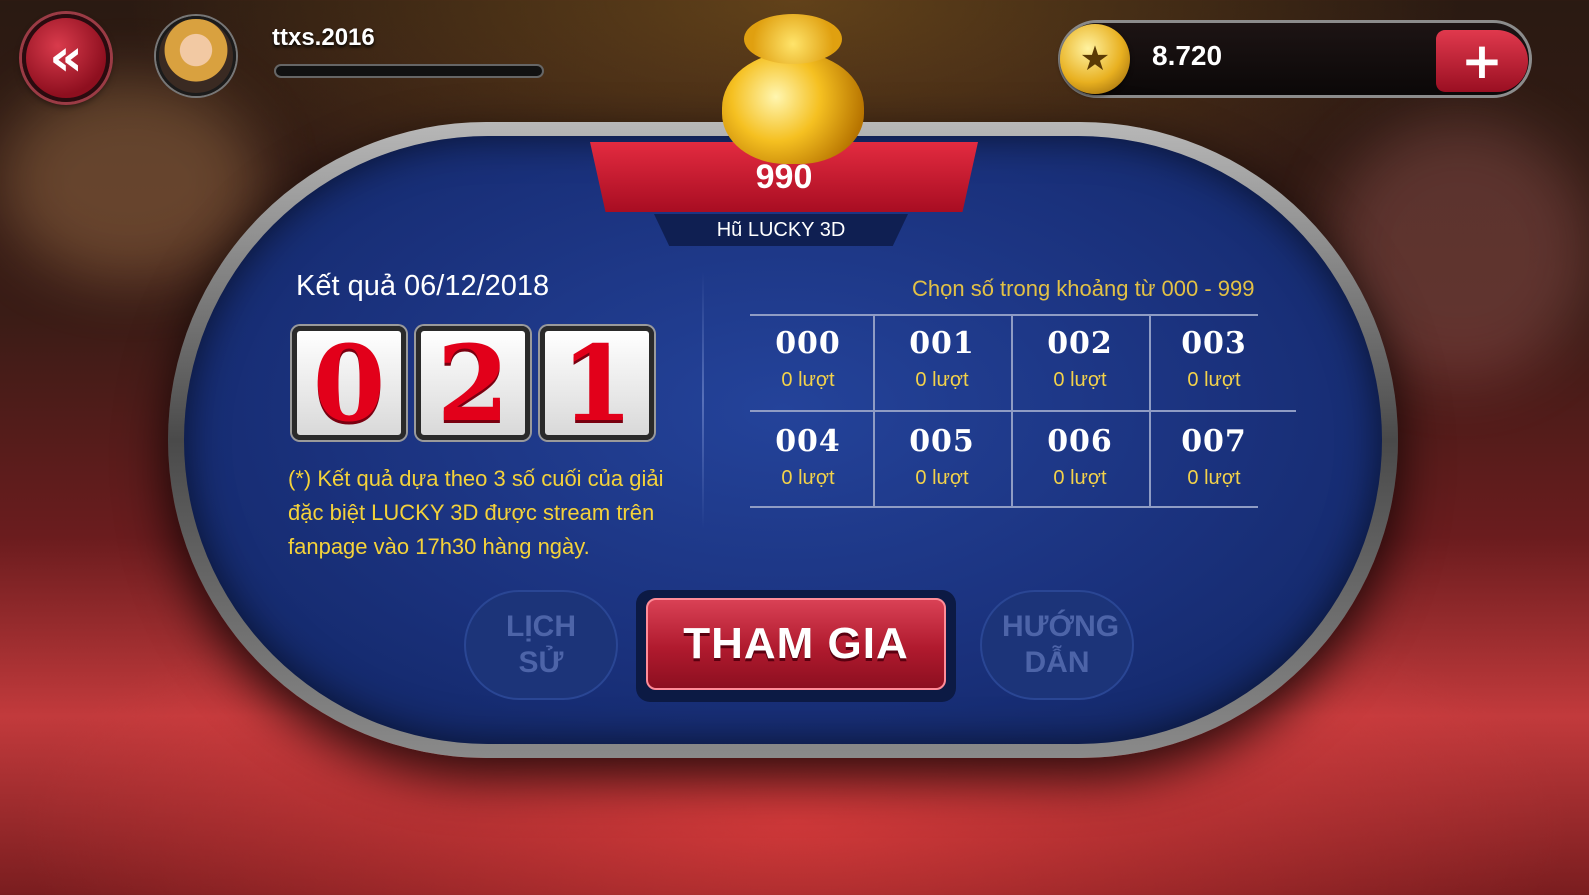  I want to click on section-divider, so click(703, 400).